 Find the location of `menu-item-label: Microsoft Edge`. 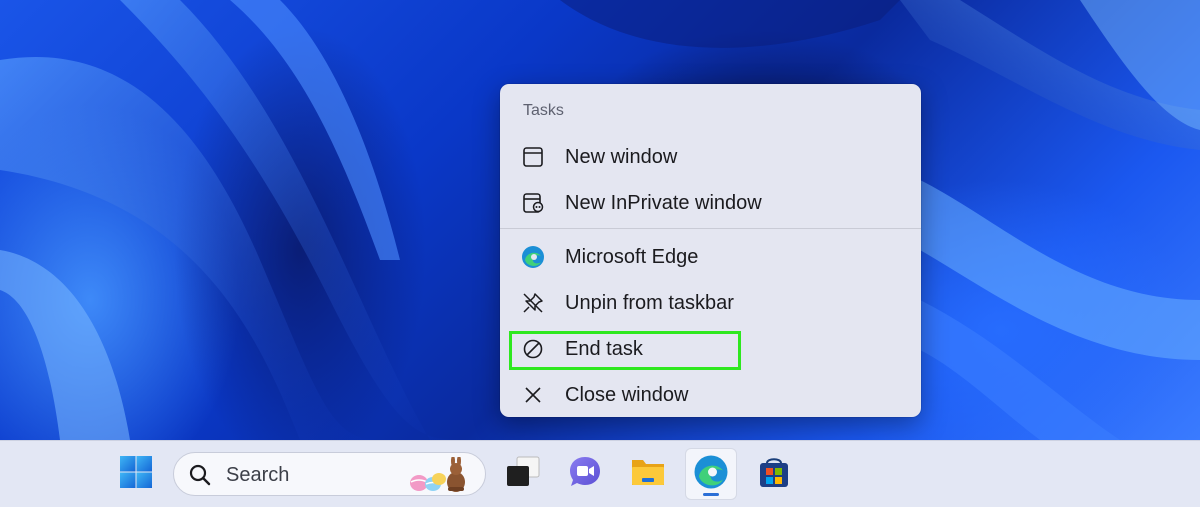

menu-item-label: Microsoft Edge is located at coordinates (632, 256).